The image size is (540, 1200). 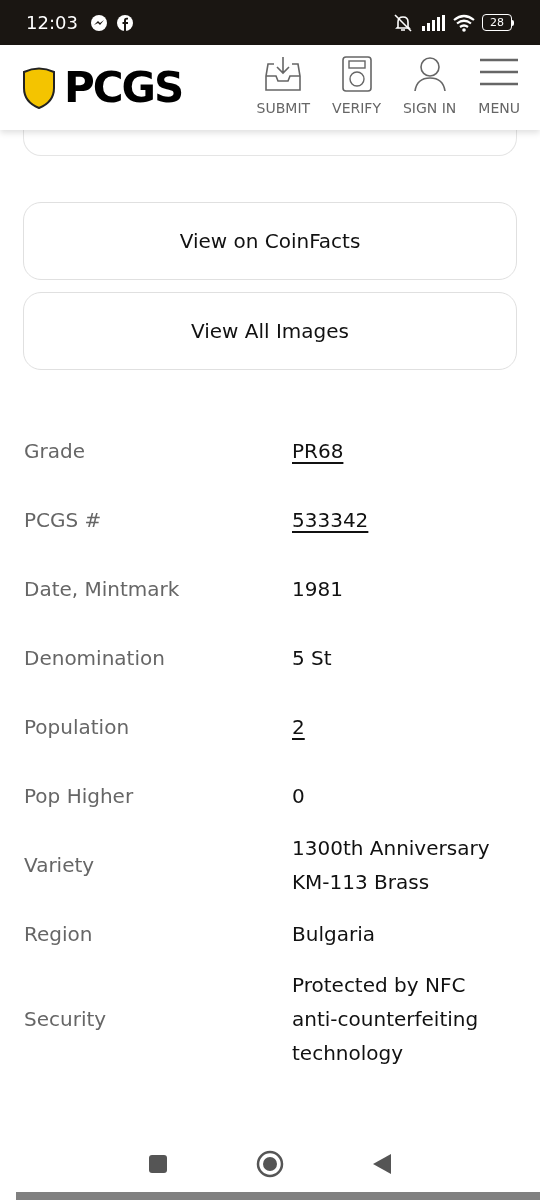 What do you see at coordinates (52, 23) in the screenshot?
I see `clock: 12:03` at bounding box center [52, 23].